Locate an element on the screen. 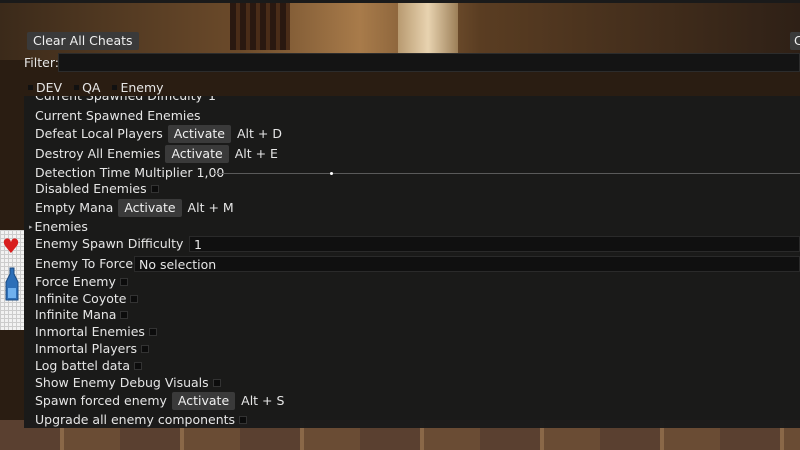 The image size is (800, 450). slider-handle is located at coordinates (332, 173).